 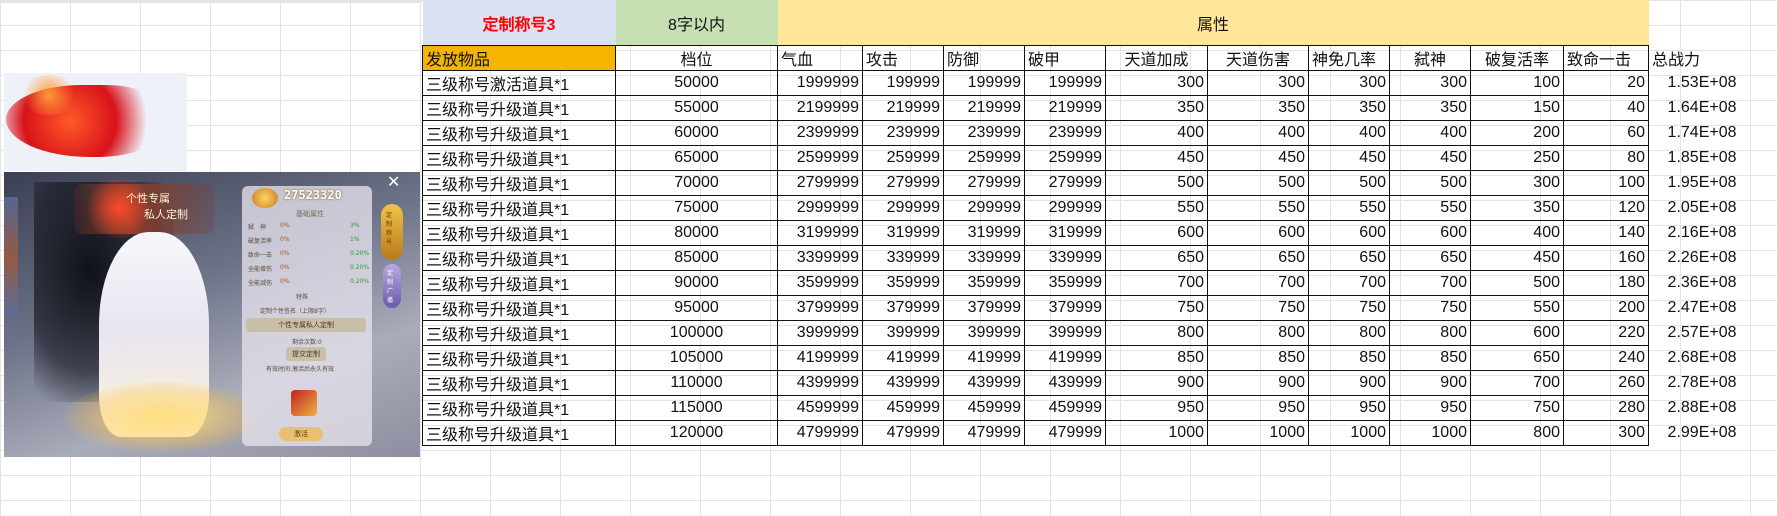 I want to click on col-header-tiandao-bonus: 天道加成, so click(x=1156, y=58).